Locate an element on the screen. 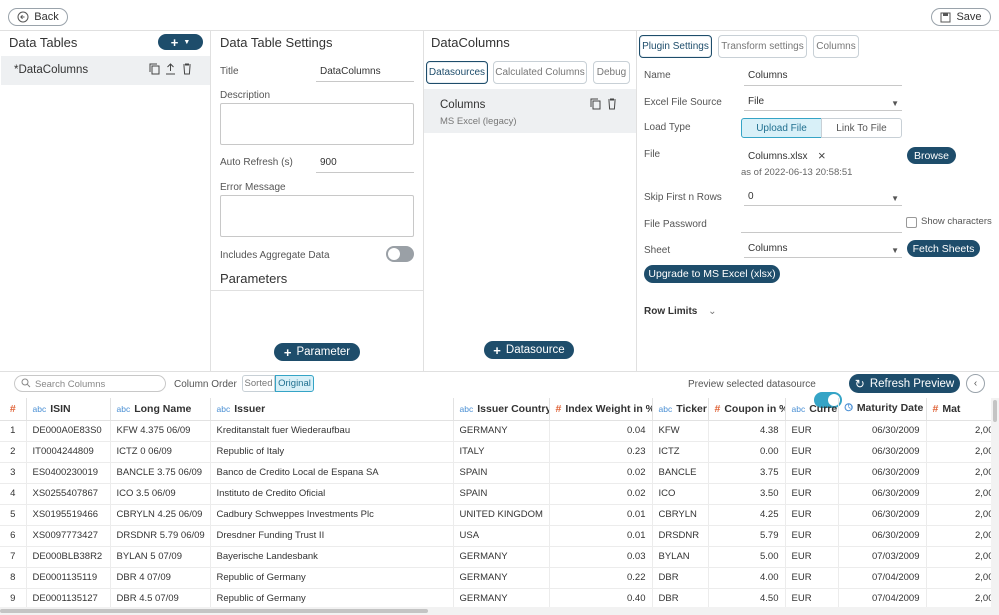 This screenshot has height=615, width=999. table-cell: Republic of Italy is located at coordinates (332, 452).